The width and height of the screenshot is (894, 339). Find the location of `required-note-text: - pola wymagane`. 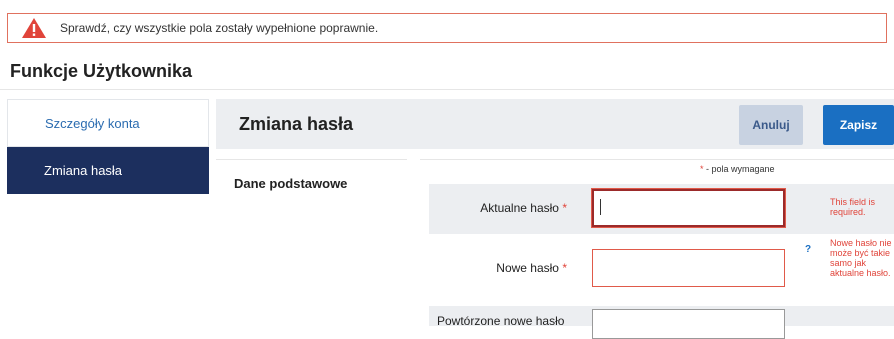

required-note-text: - pola wymagane is located at coordinates (739, 169).